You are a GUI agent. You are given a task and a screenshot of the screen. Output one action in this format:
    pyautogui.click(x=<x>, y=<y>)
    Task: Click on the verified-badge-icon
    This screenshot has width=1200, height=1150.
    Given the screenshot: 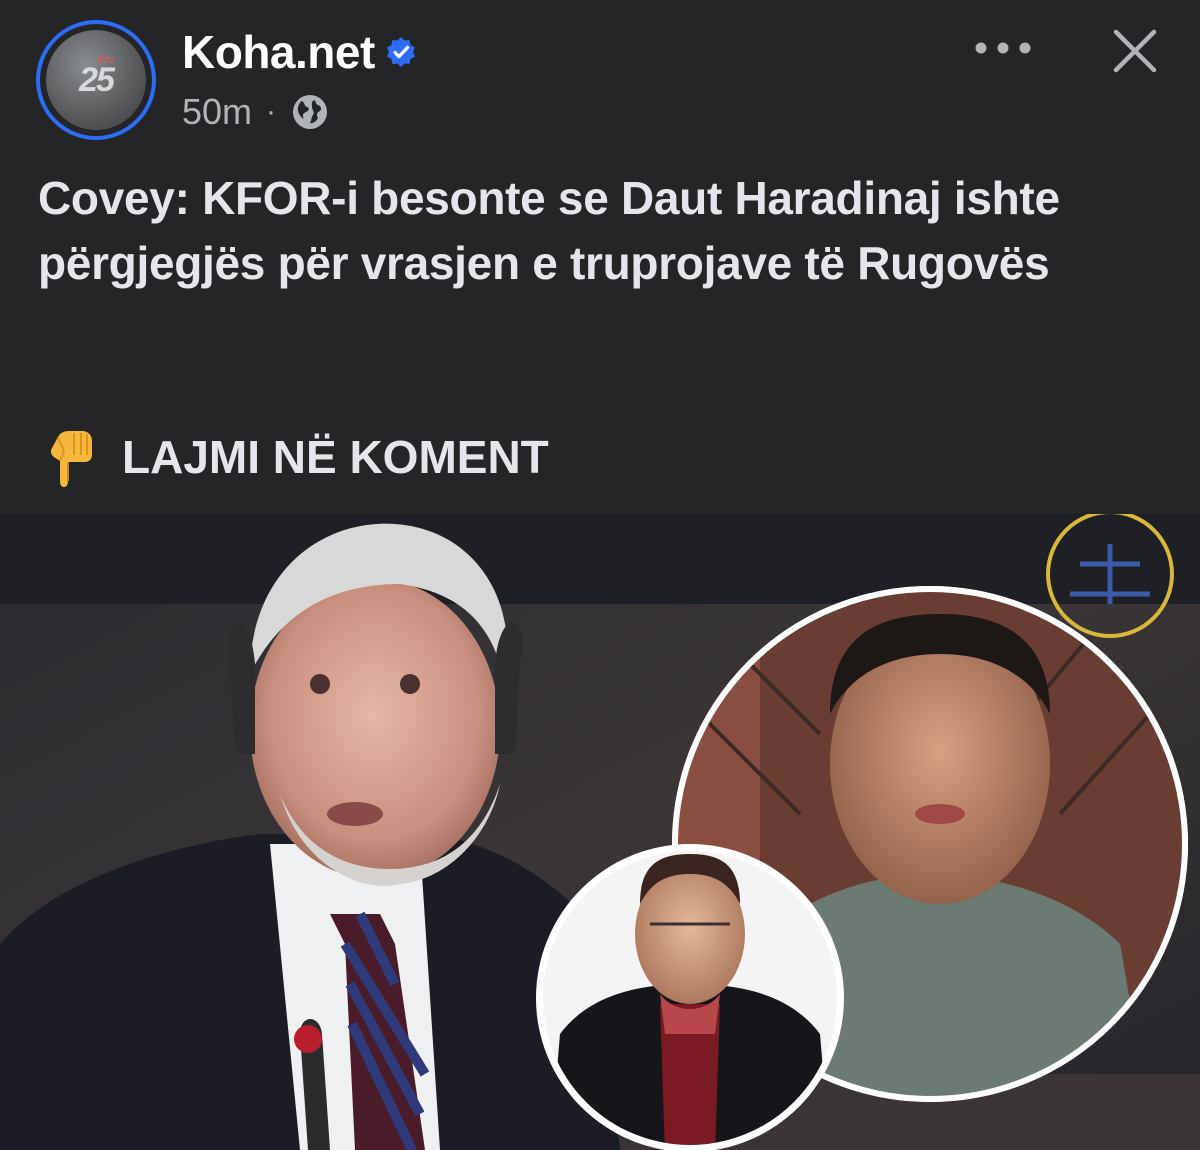 What is the action you would take?
    pyautogui.click(x=401, y=52)
    